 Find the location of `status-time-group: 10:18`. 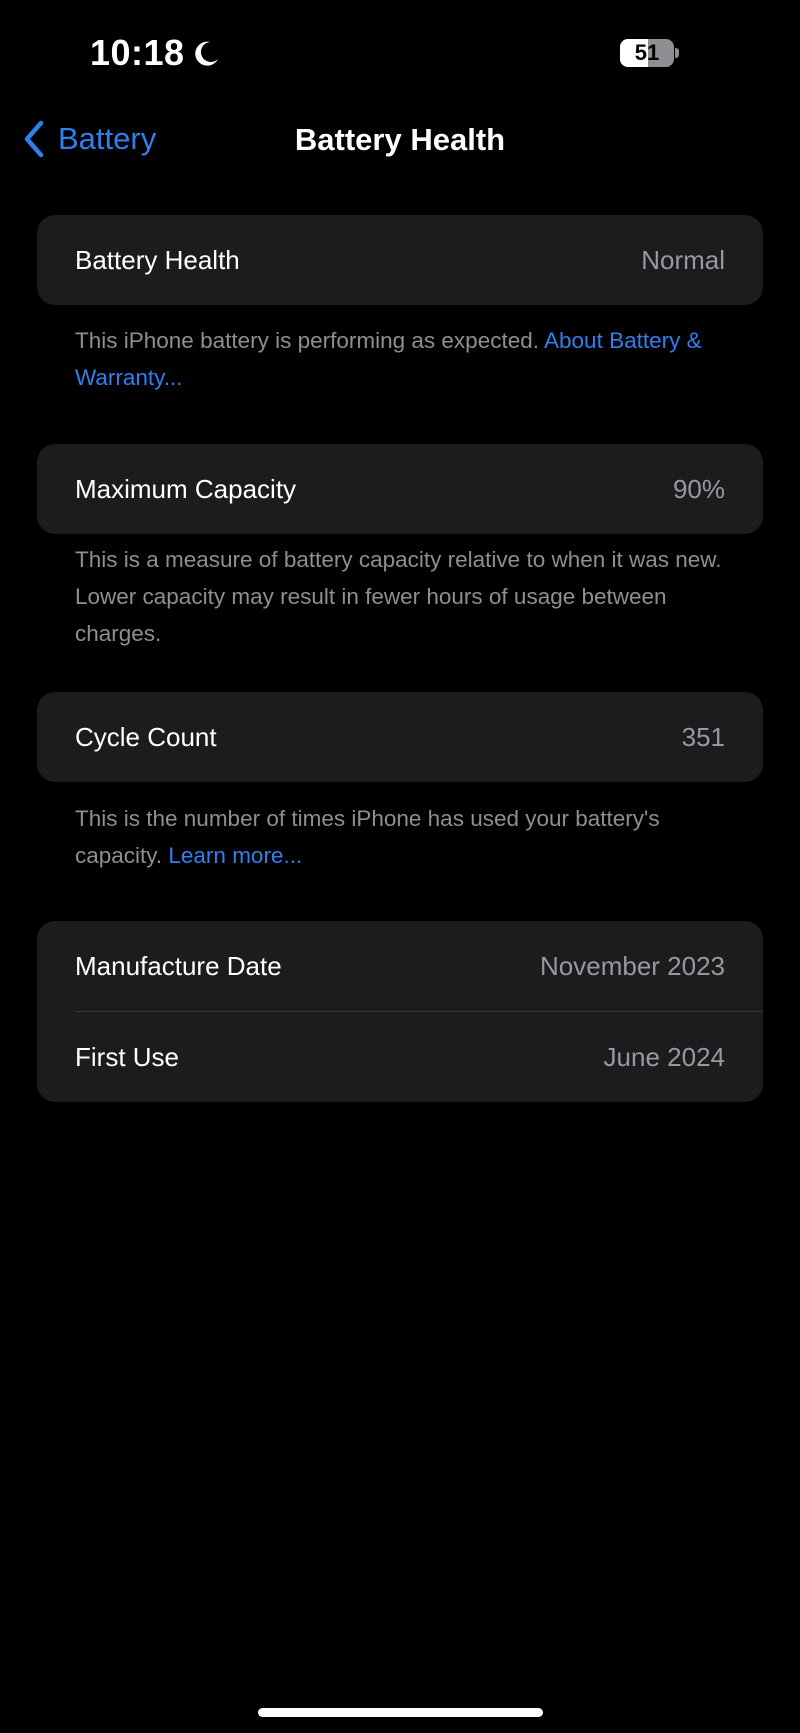

status-time-group: 10:18 is located at coordinates (155, 53).